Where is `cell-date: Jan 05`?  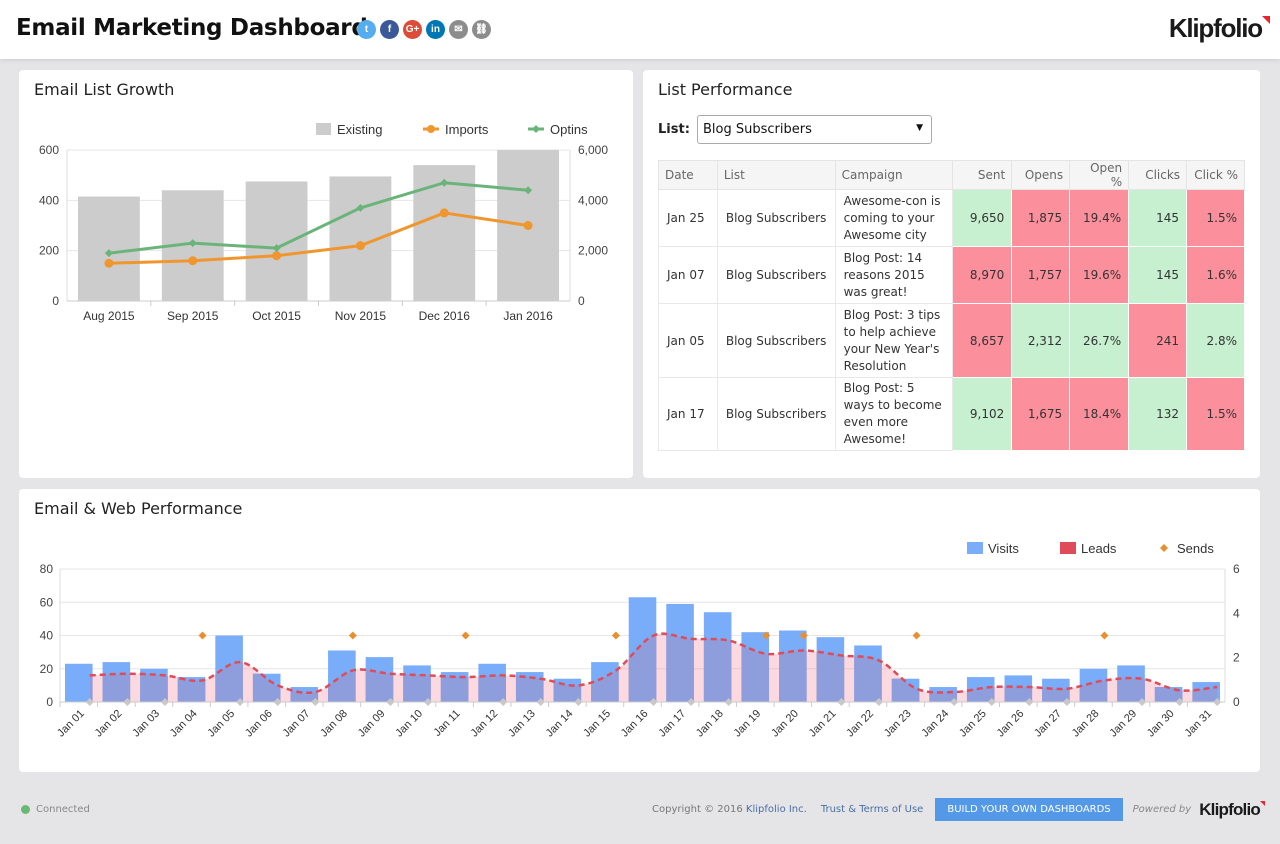 cell-date: Jan 05 is located at coordinates (688, 340).